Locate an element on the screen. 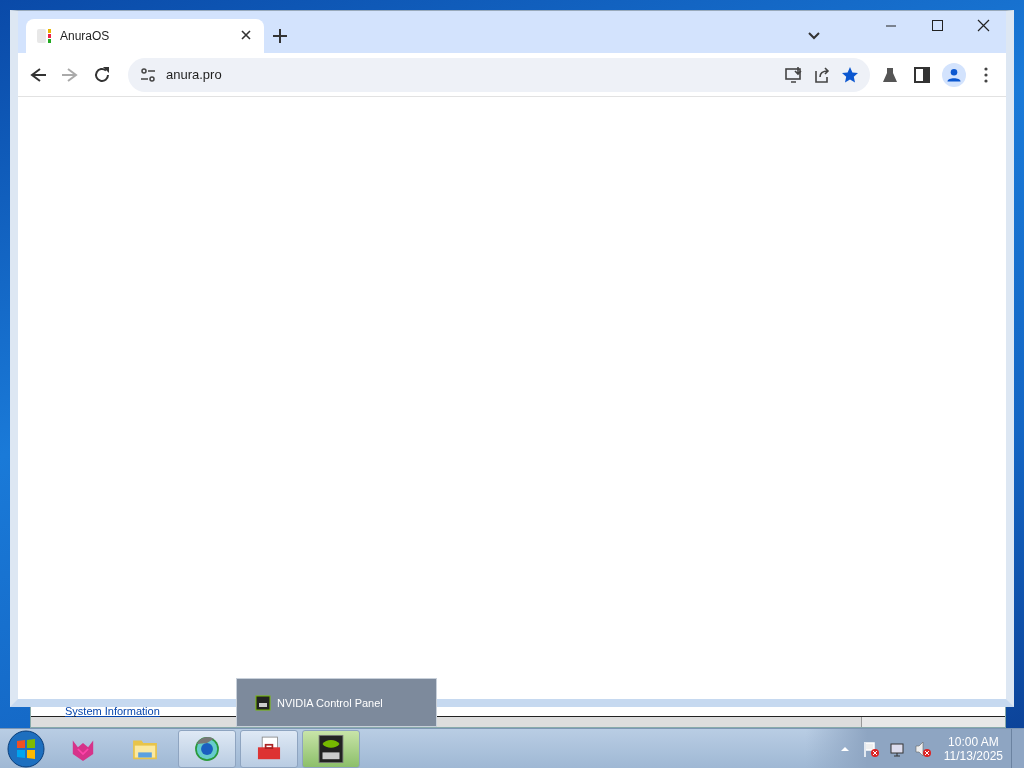  speaker-muted-icon is located at coordinates (922, 748).